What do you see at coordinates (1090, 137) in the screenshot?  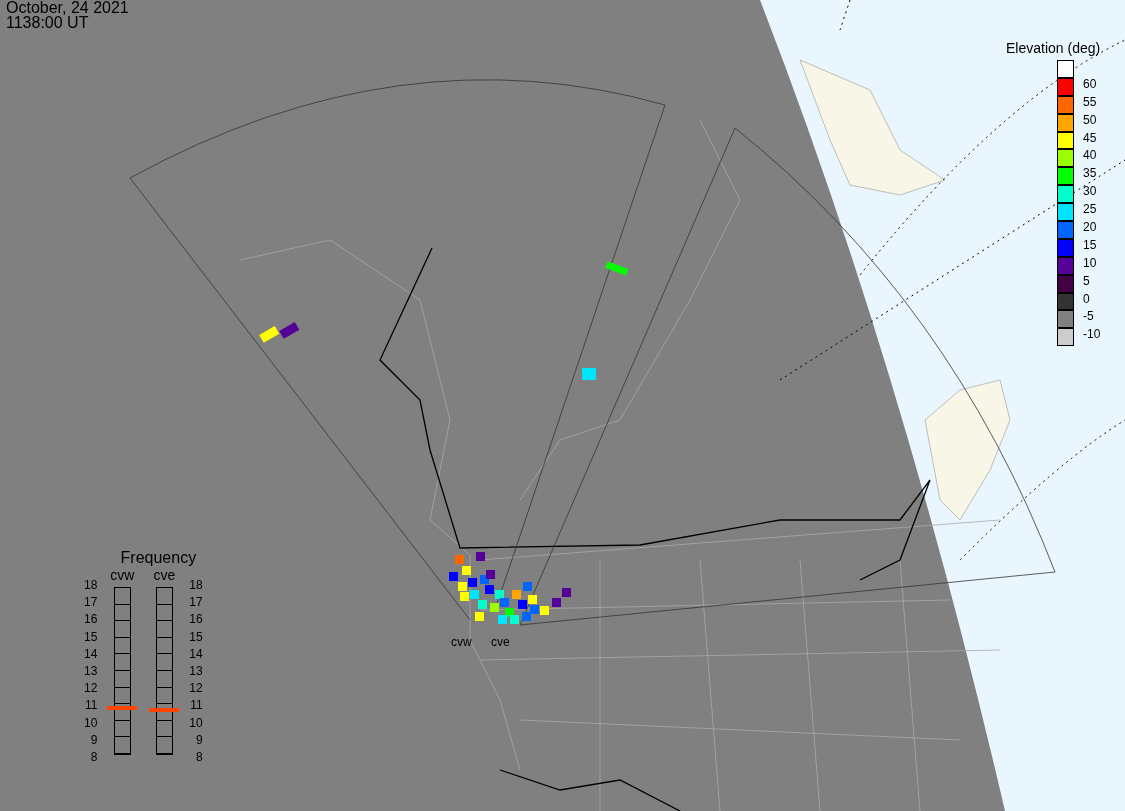 I see `legend-value: 45` at bounding box center [1090, 137].